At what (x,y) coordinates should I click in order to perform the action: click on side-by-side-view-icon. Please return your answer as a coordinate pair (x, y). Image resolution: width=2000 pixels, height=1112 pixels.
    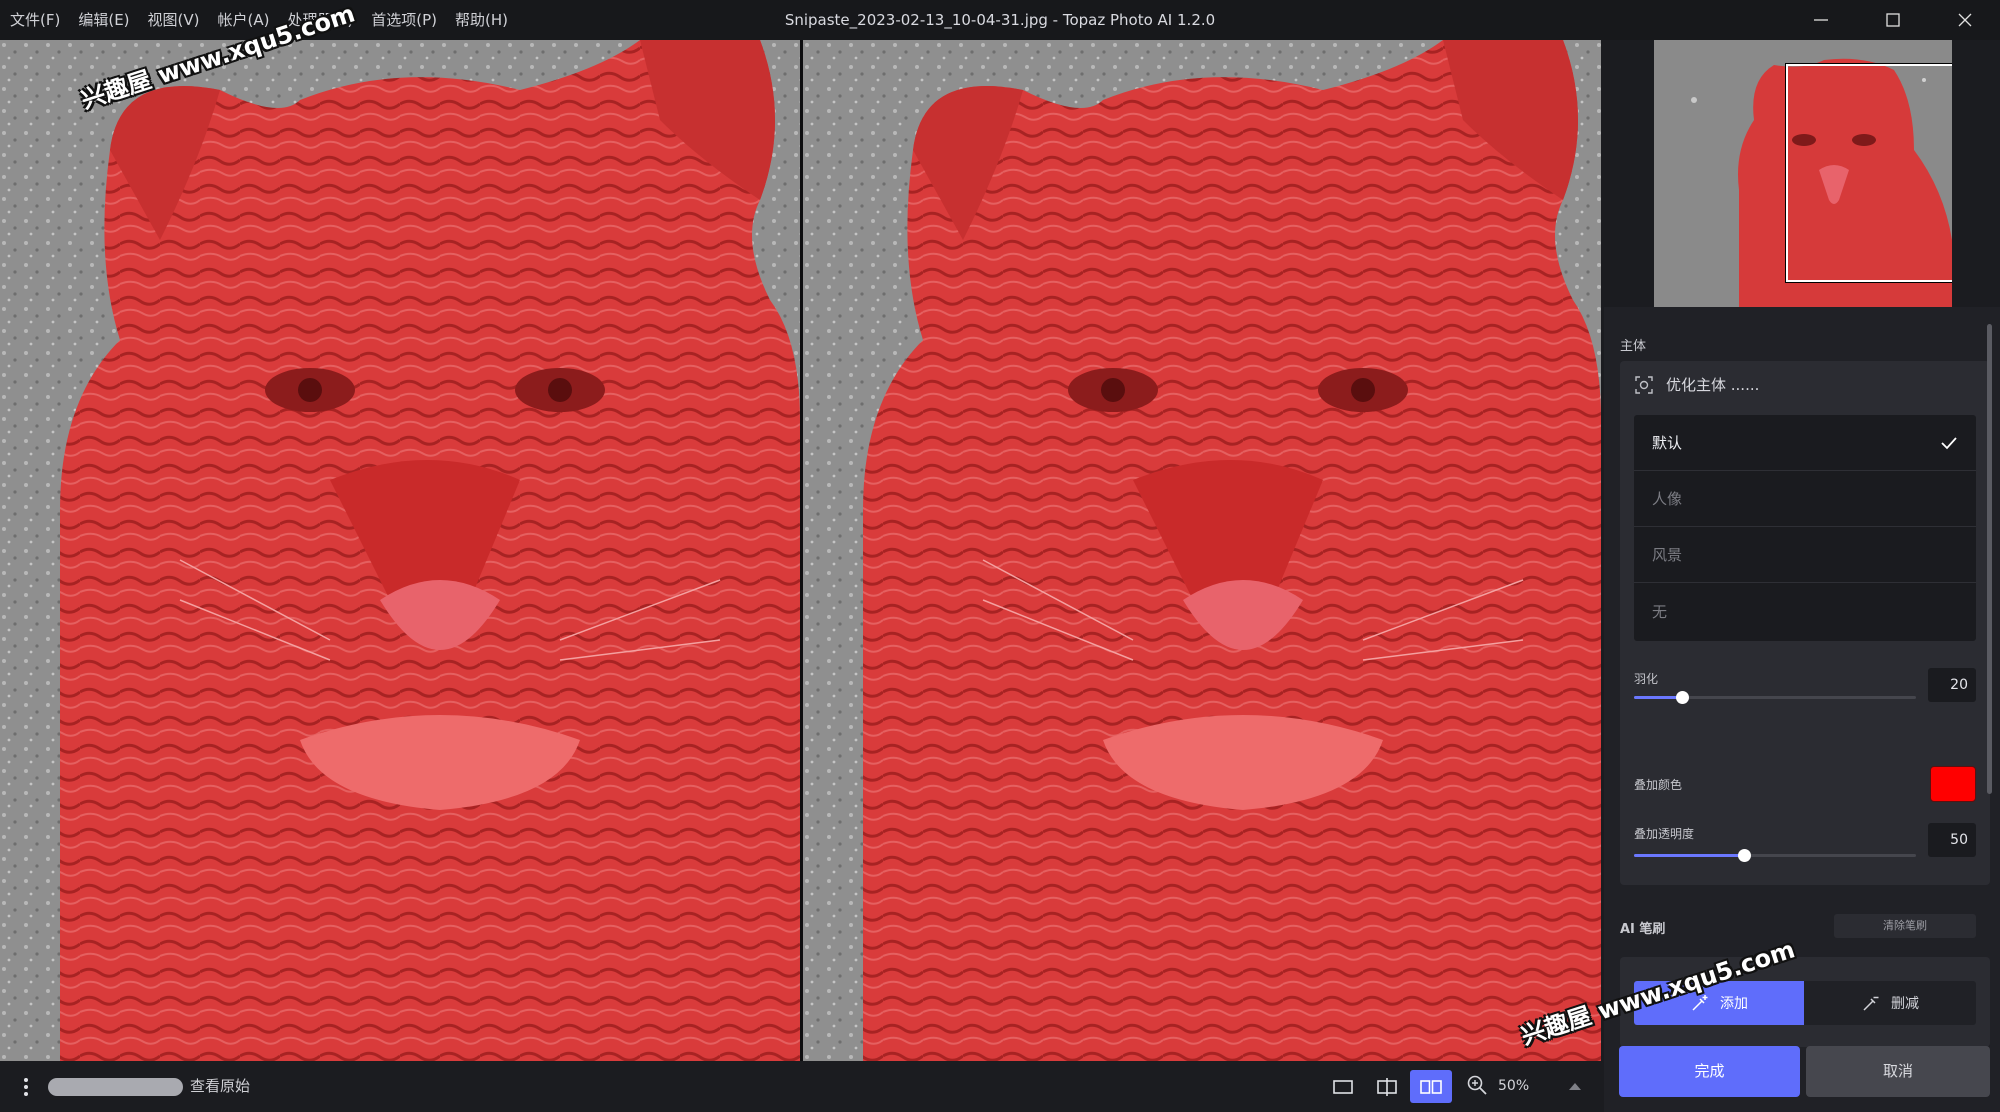
    Looking at the image, I should click on (1431, 1086).